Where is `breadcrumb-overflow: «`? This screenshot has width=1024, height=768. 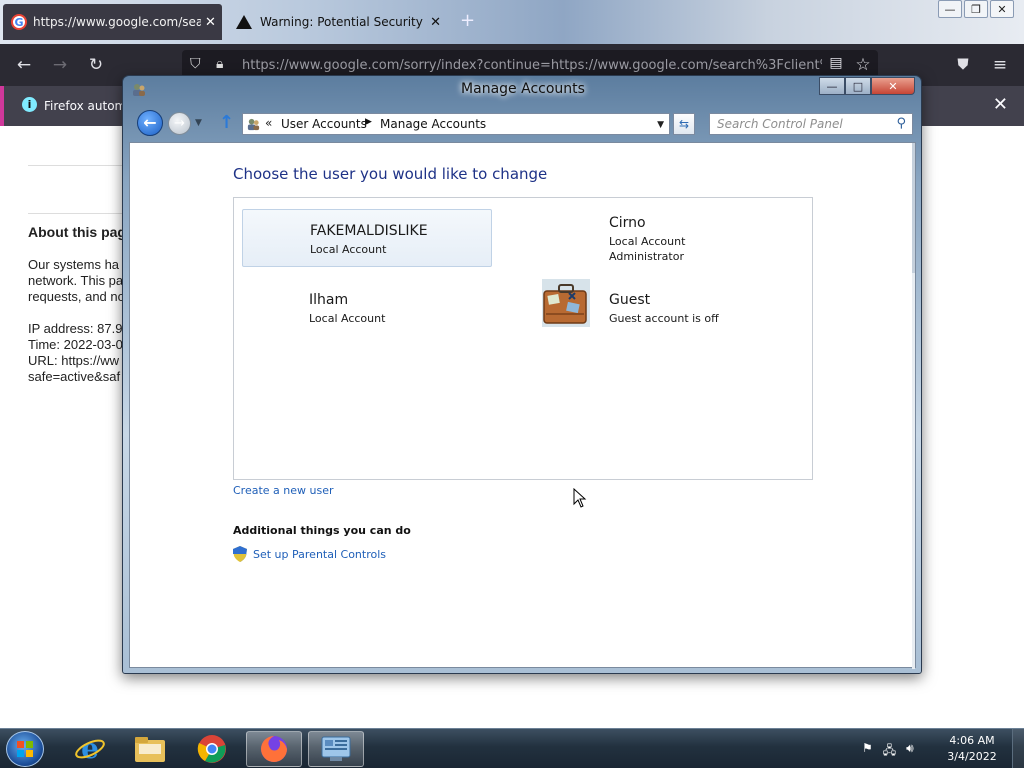
breadcrumb-overflow: « is located at coordinates (268, 123).